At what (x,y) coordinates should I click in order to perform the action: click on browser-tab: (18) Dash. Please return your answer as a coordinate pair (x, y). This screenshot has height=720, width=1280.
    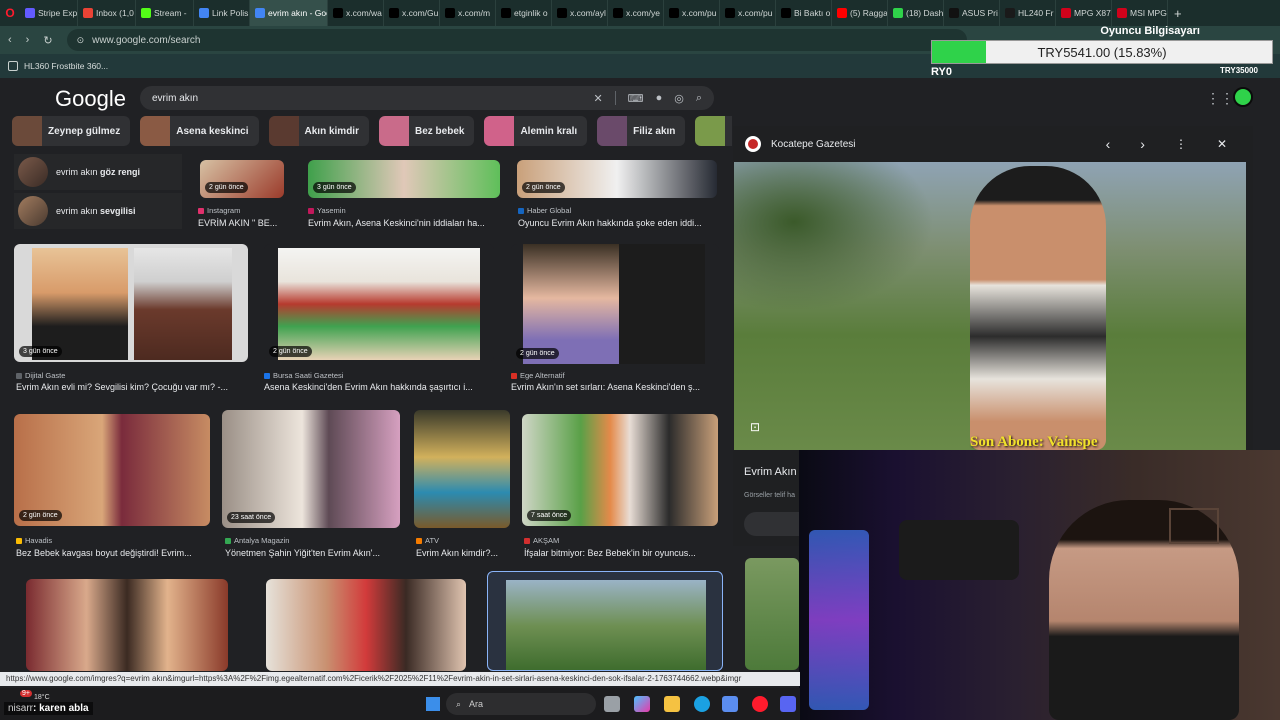
    Looking at the image, I should click on (916, 13).